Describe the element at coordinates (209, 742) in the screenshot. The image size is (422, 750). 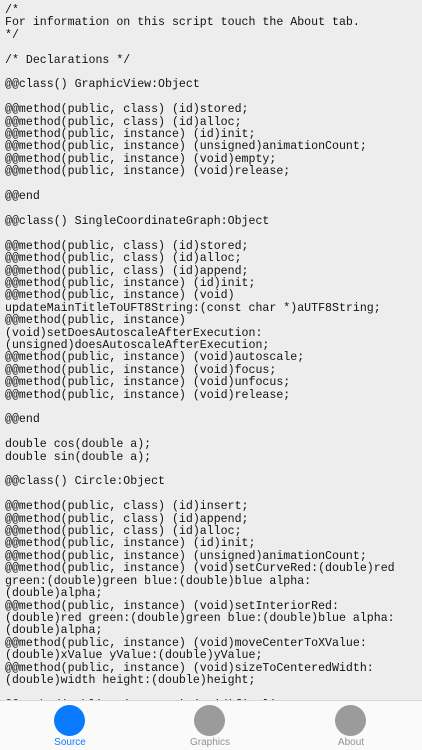
I see `tab-graphics-label: Graphics` at that location.